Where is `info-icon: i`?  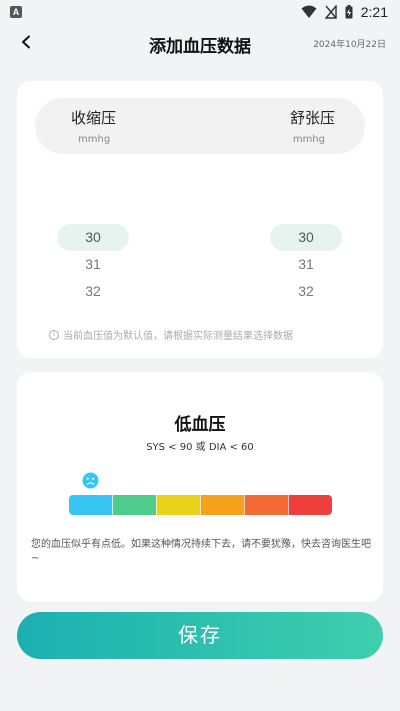 info-icon: i is located at coordinates (54, 334).